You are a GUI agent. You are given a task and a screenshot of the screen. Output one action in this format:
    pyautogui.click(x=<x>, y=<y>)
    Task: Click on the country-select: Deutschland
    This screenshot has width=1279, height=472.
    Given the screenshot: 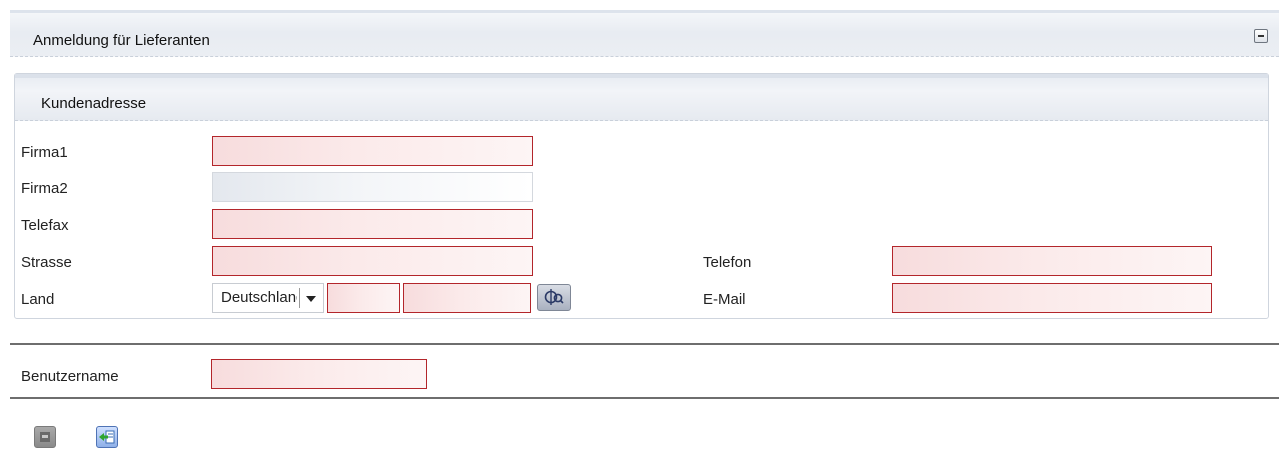 What is the action you would take?
    pyautogui.click(x=268, y=298)
    